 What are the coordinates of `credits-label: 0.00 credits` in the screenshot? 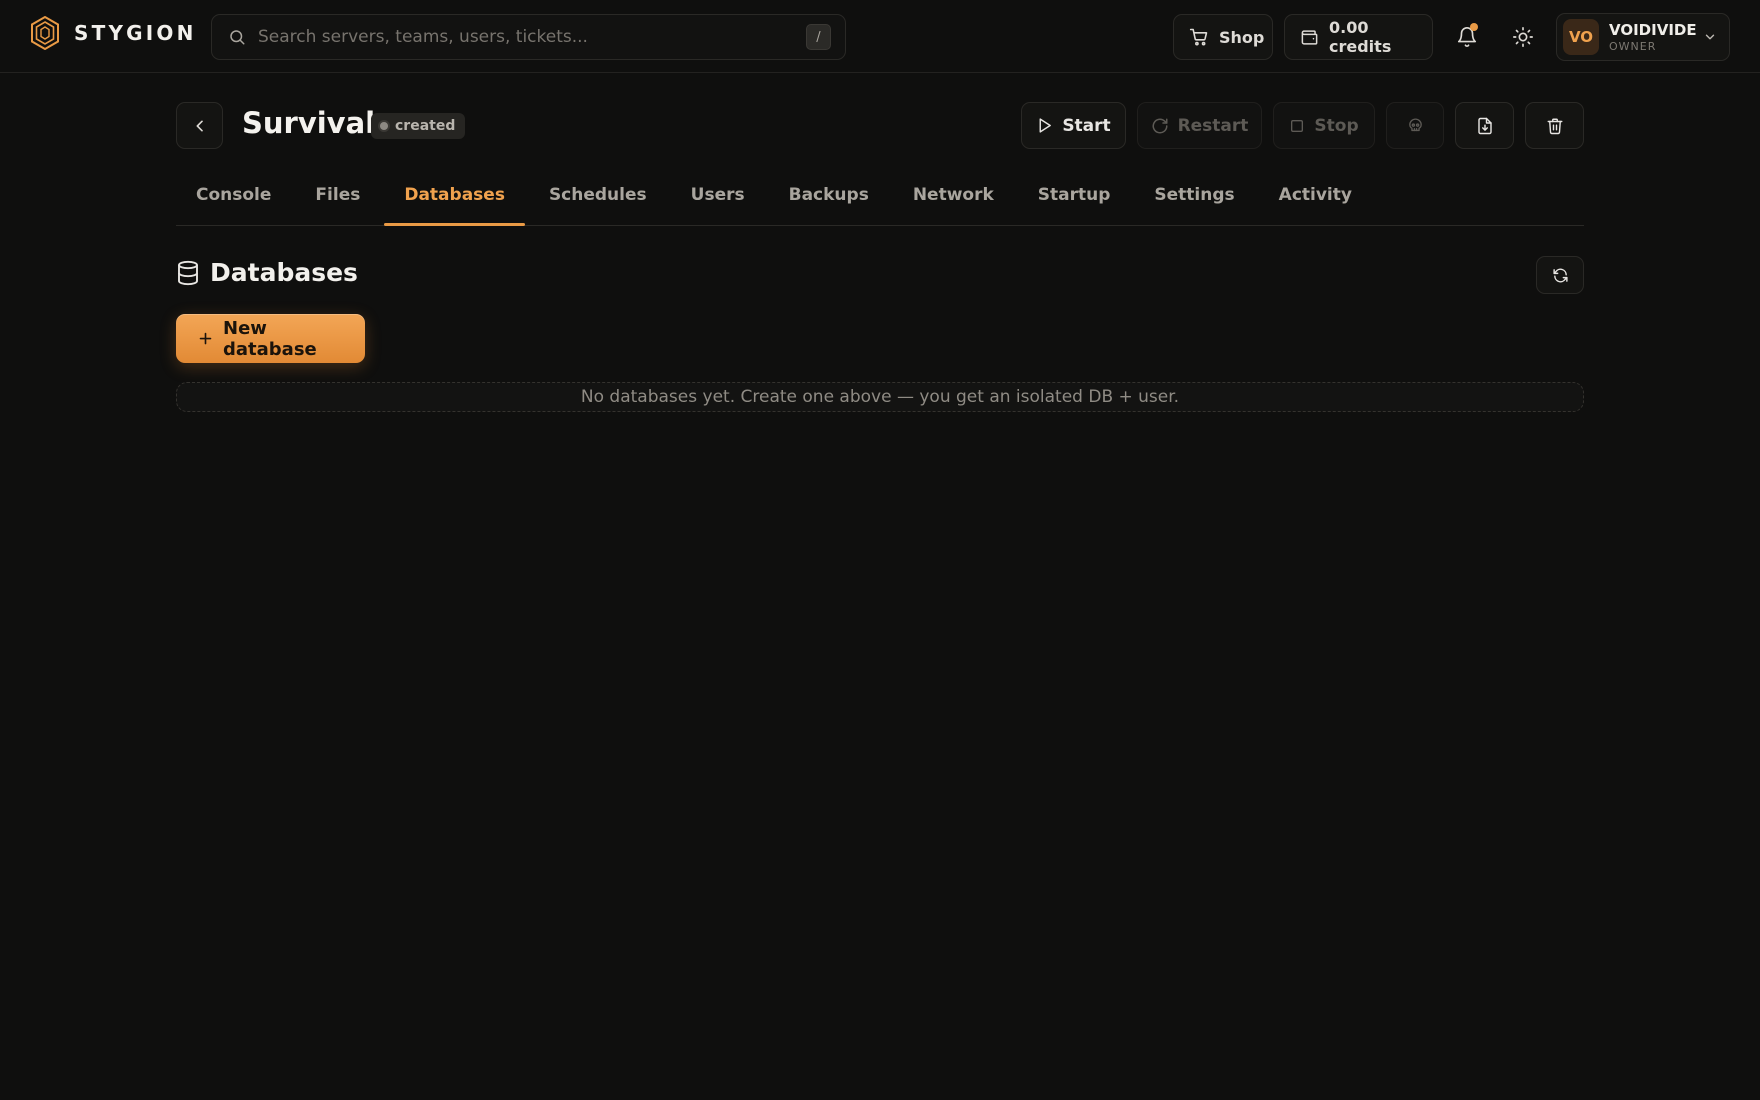 It's located at (1360, 37).